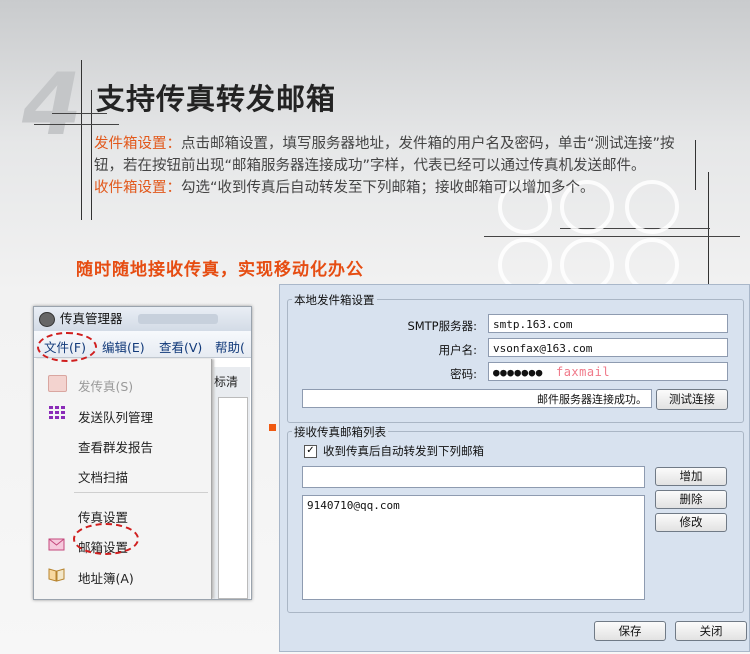  I want to click on menu-edit: 编辑(E), so click(123, 346).